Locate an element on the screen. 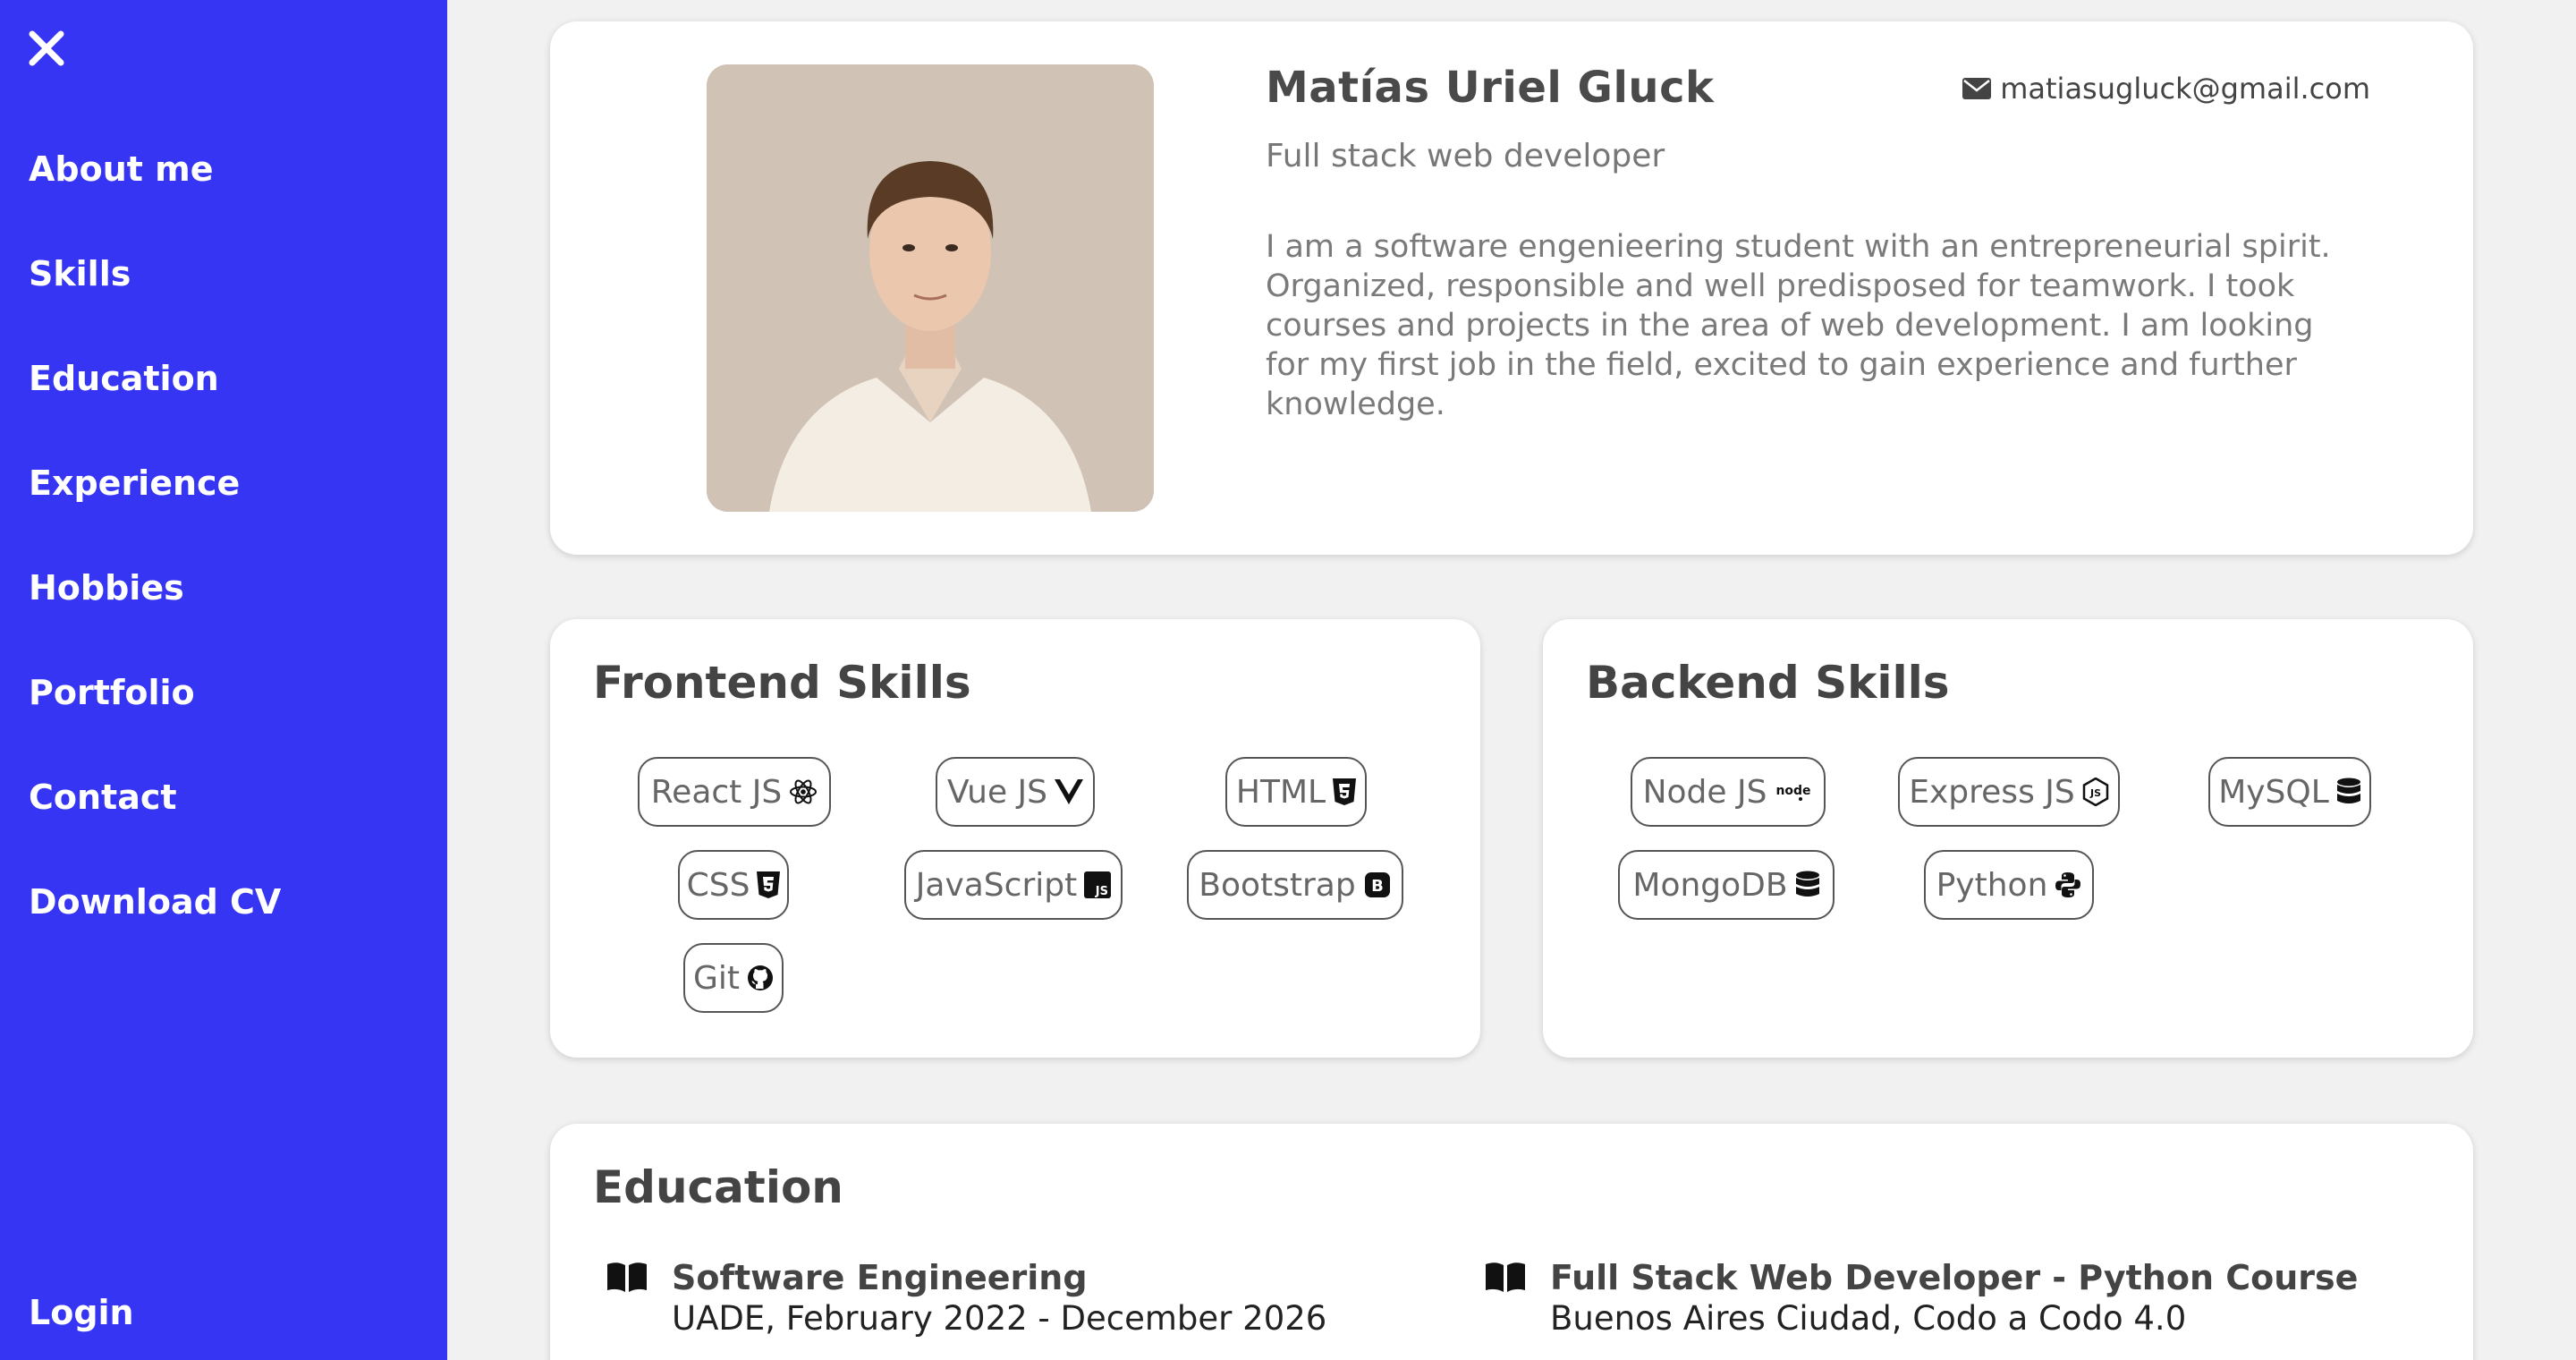 The height and width of the screenshot is (1360, 2576). sidebar-item-hobbies: Hobbies is located at coordinates (155, 614).